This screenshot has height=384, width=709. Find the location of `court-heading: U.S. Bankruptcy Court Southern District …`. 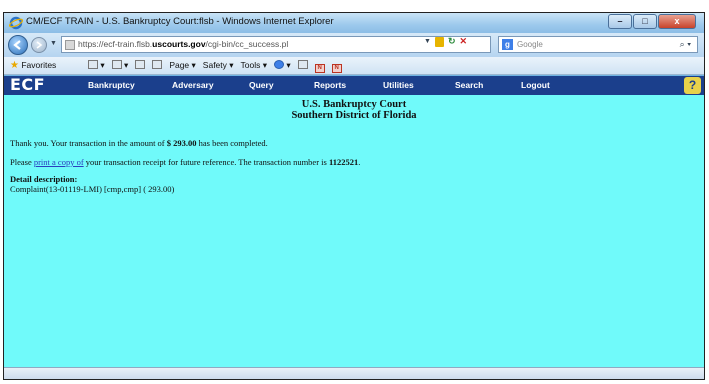

court-heading: U.S. Bankruptcy Court Southern District … is located at coordinates (354, 110).